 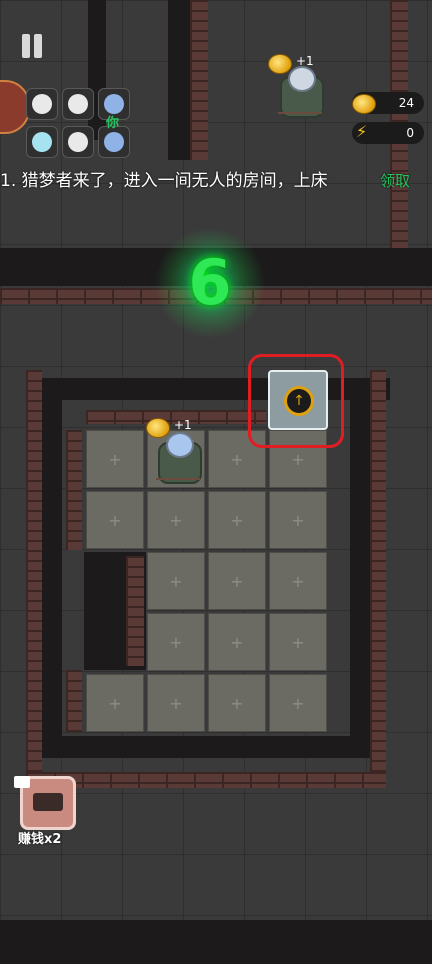 What do you see at coordinates (33, 47) in the screenshot?
I see `pause-button` at bounding box center [33, 47].